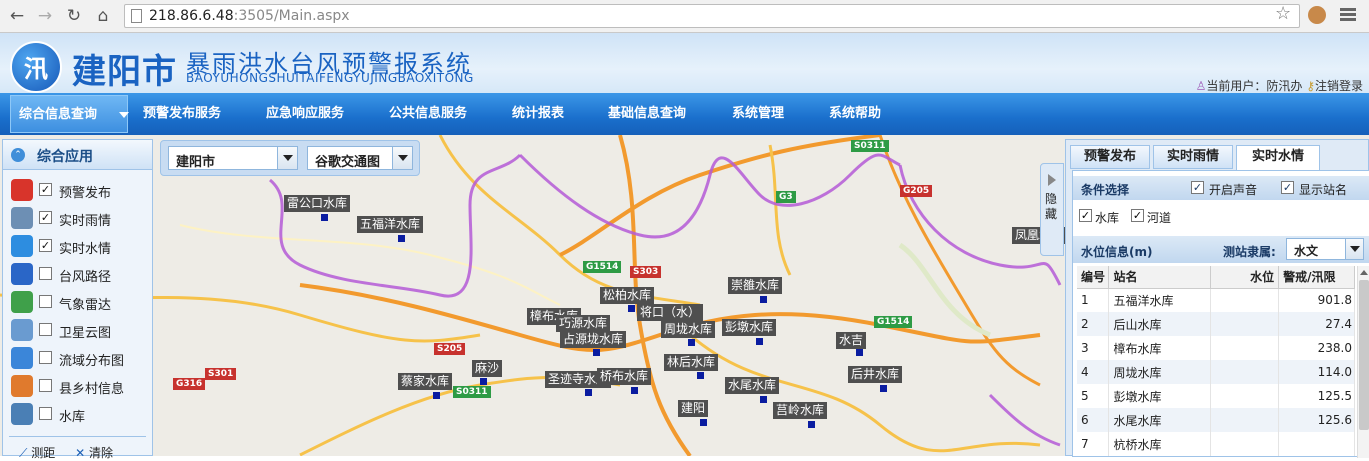  I want to click on nav-item-help: 系统帮助, so click(855, 114).